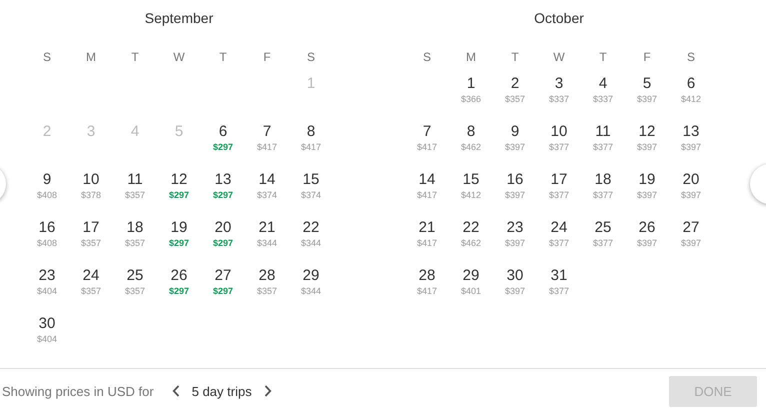 This screenshot has width=766, height=413. What do you see at coordinates (222, 391) in the screenshot?
I see `trip-length-text: 5 day trips` at bounding box center [222, 391].